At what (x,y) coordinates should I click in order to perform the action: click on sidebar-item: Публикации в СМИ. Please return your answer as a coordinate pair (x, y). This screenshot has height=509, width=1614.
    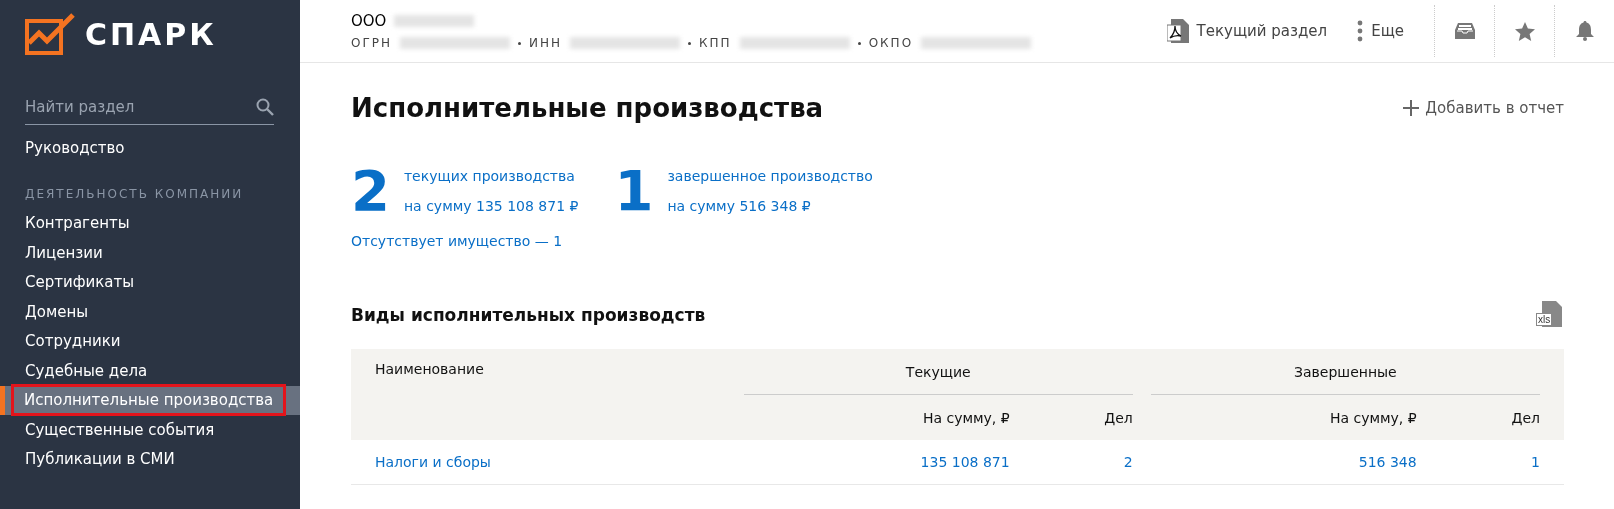
    Looking at the image, I should click on (150, 459).